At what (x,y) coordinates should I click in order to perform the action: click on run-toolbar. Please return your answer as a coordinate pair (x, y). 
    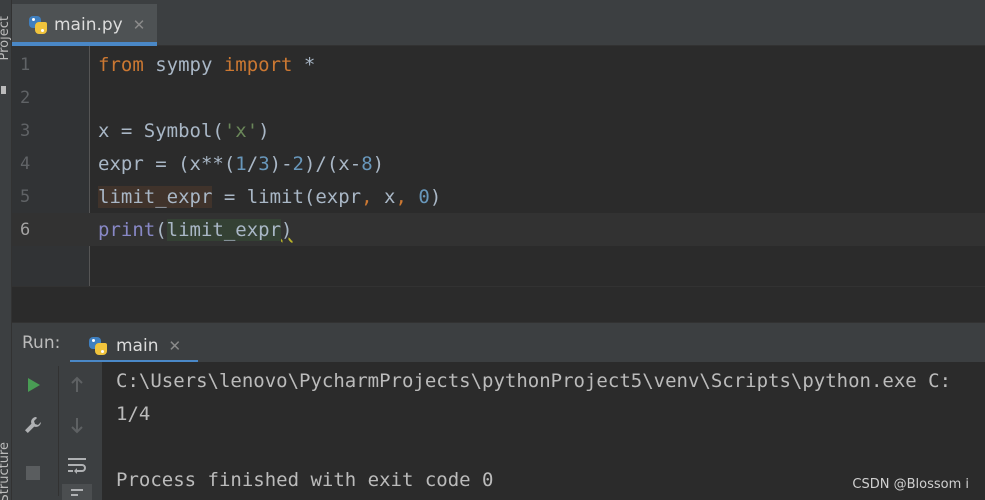
    Looking at the image, I should click on (57, 431).